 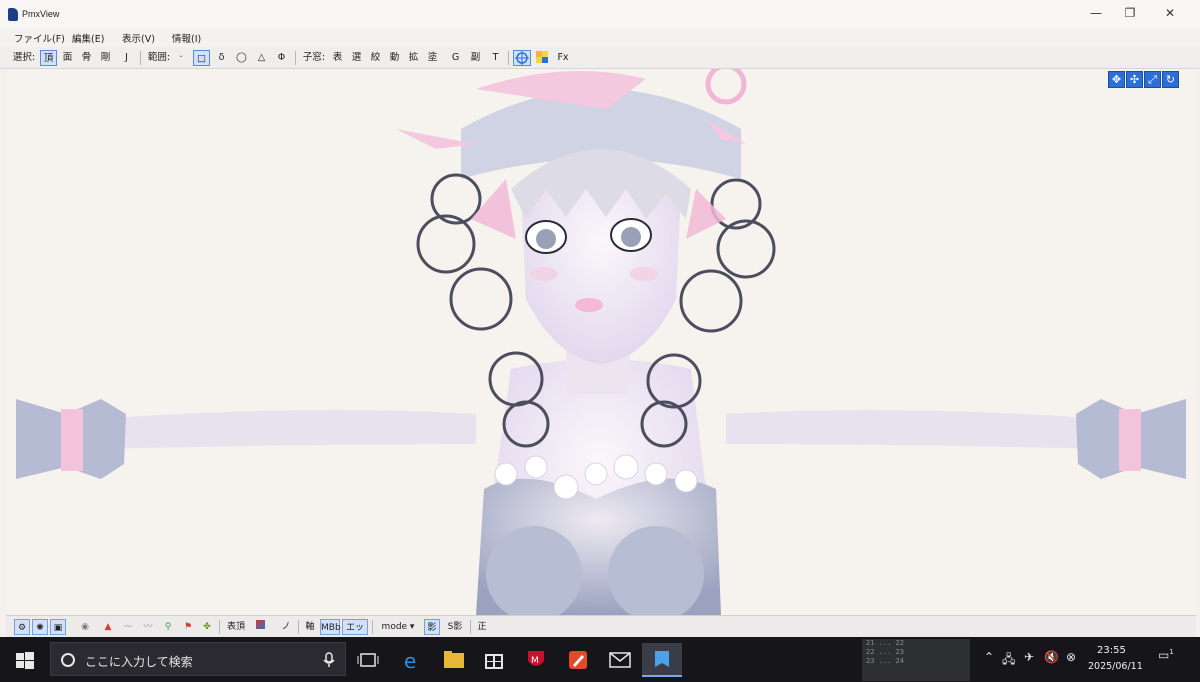 I want to click on select-label: 選択:, so click(x=24, y=57).